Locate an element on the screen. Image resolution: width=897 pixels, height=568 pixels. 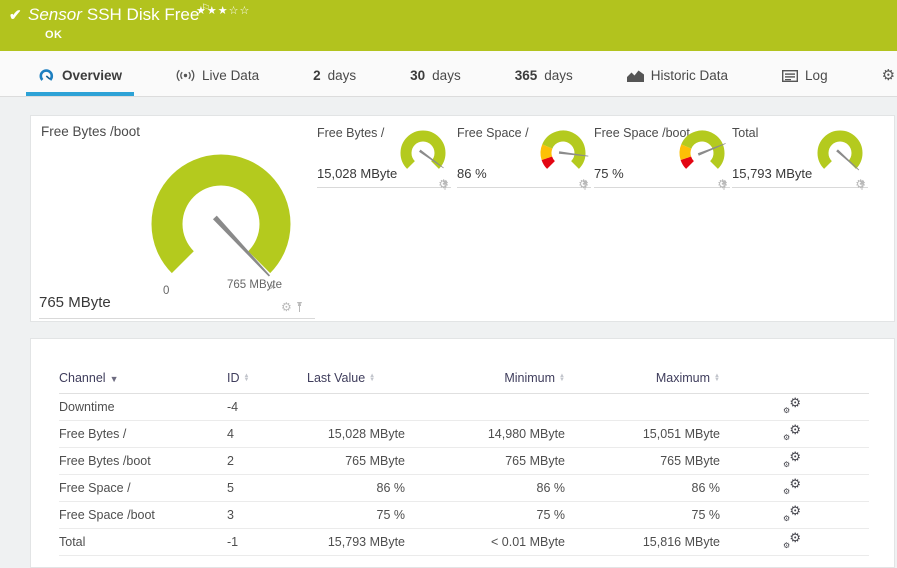
gear-icon: ⚙ is located at coordinates (888, 75).